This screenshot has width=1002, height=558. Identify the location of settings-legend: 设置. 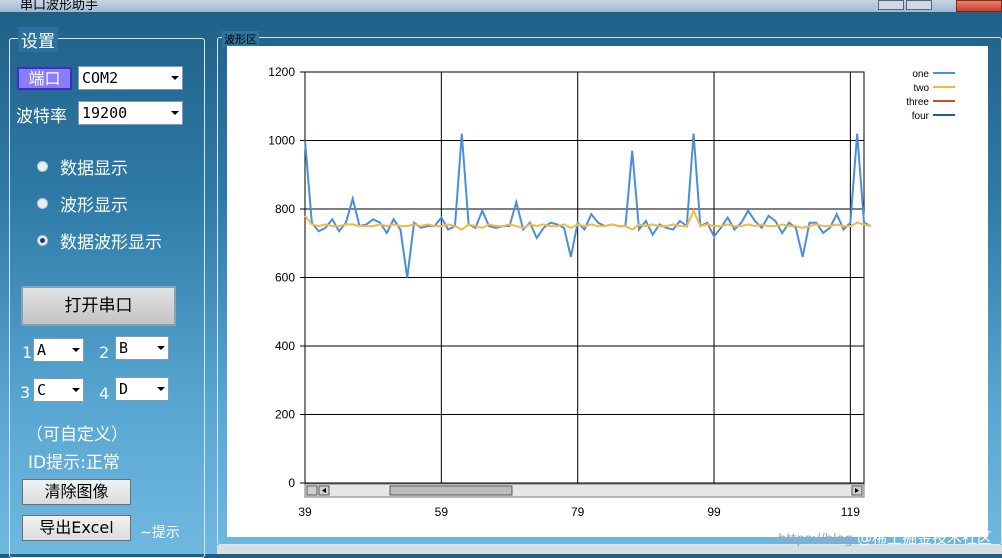
(38, 39).